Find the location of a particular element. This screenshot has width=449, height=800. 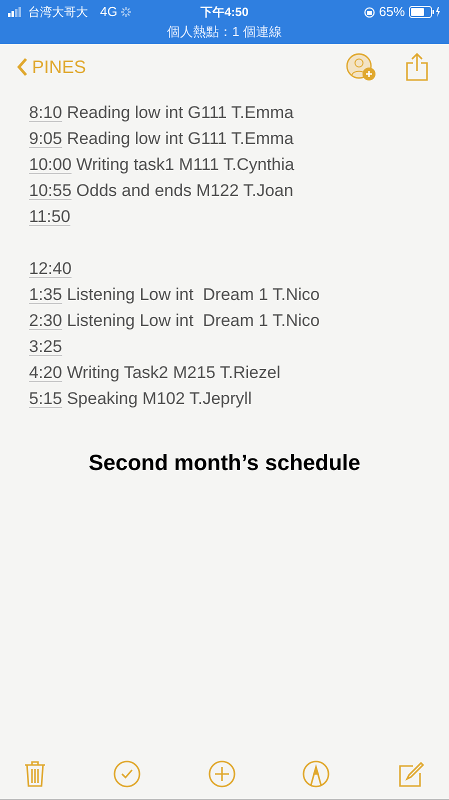

time-link: 9:05 is located at coordinates (45, 139).